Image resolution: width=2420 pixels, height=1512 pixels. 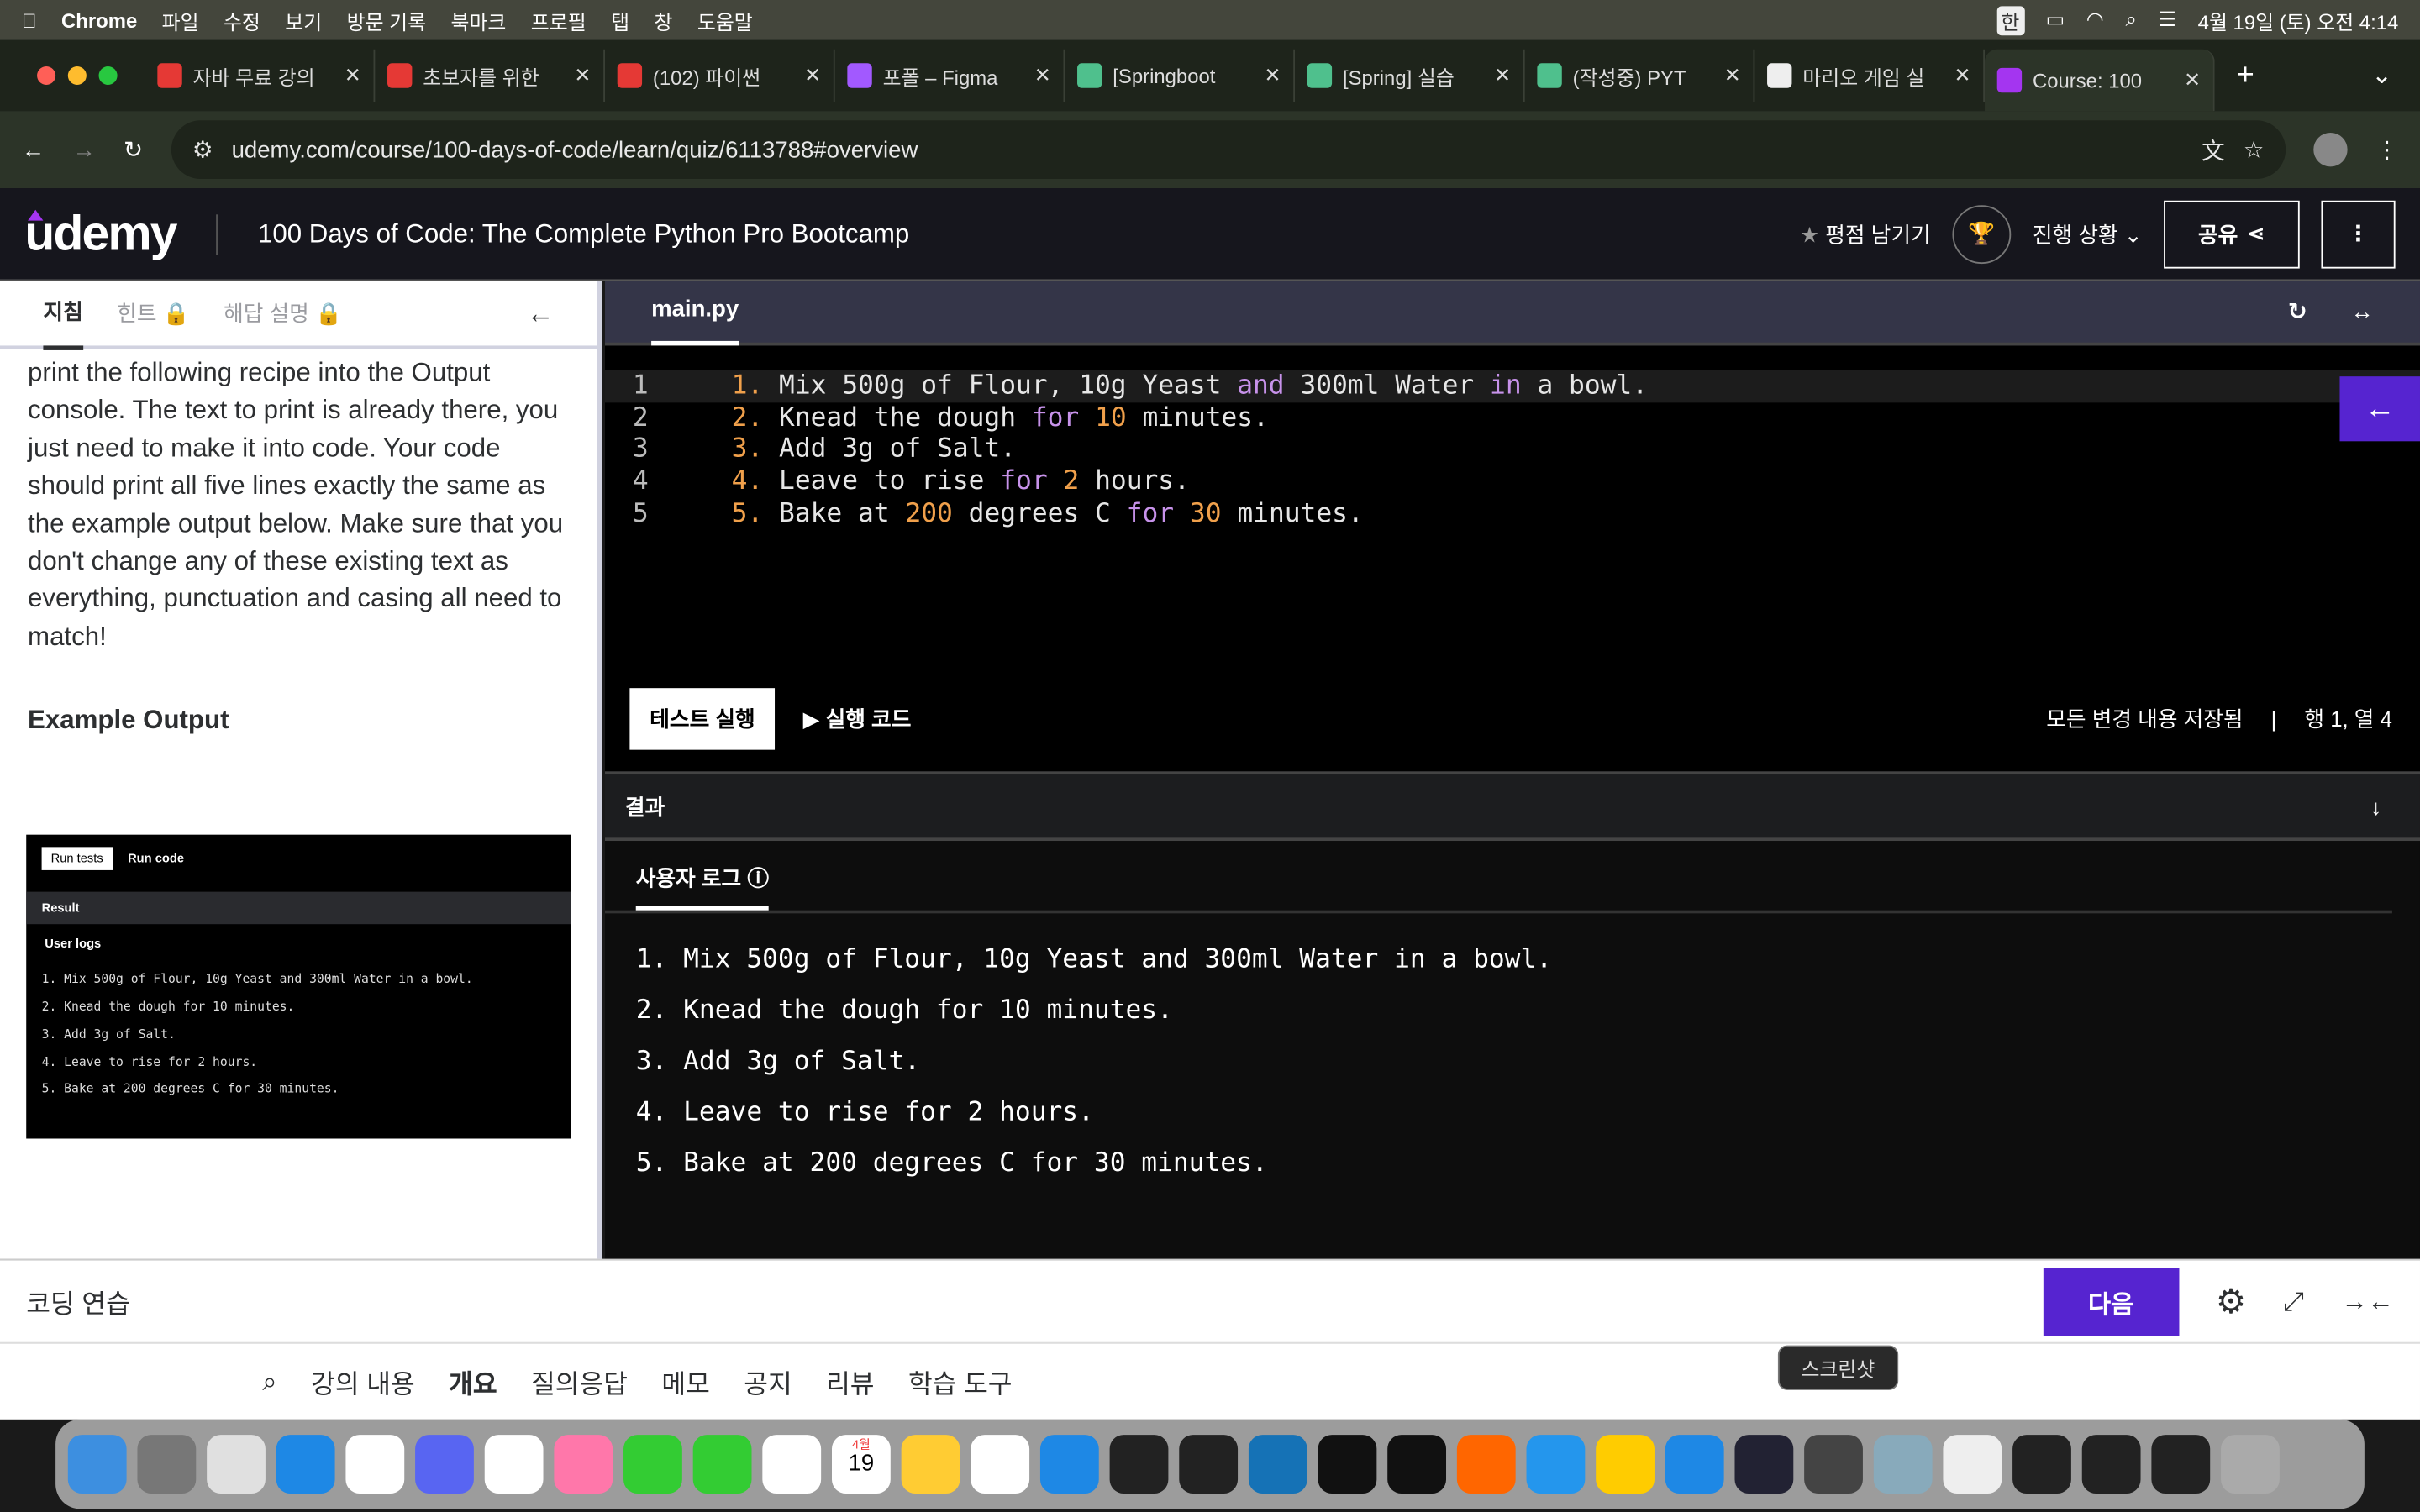 I want to click on forward-icon: →, so click(x=84, y=150).